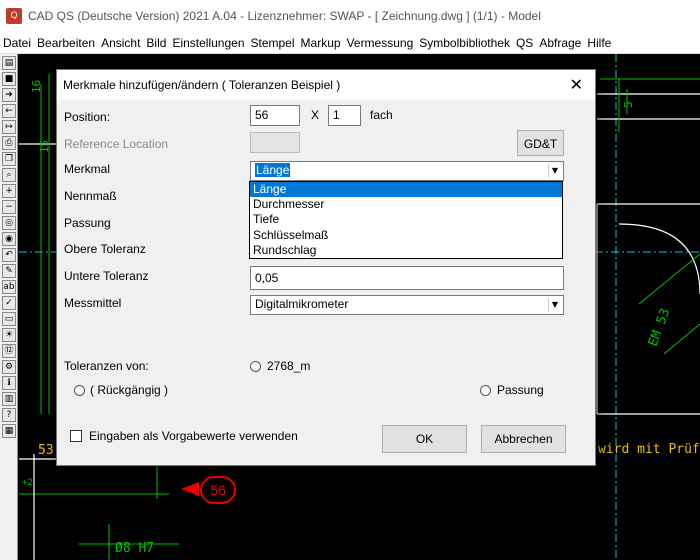 Image resolution: width=700 pixels, height=560 pixels. Describe the element at coordinates (273, 43) in the screenshot. I see `menu-stempel: Stempel` at that location.